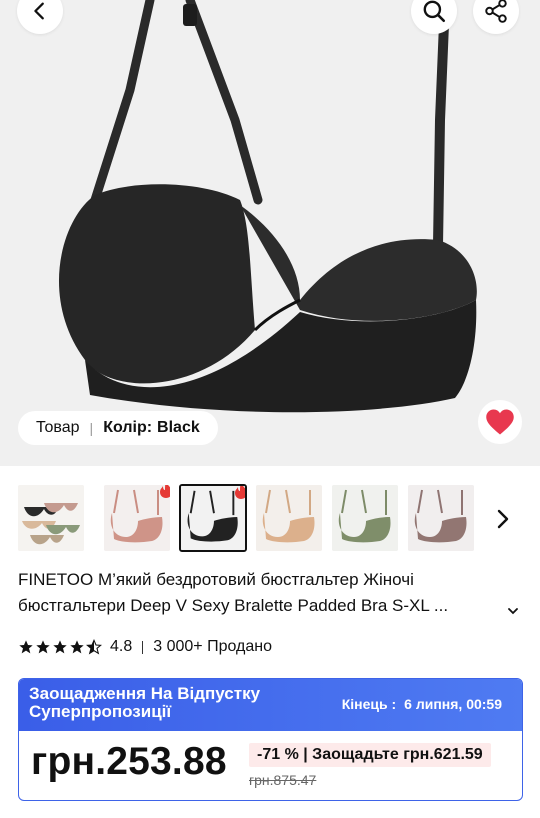  Describe the element at coordinates (100, 711) in the screenshot. I see `promo-title-line2: Суперпропозиції` at that location.